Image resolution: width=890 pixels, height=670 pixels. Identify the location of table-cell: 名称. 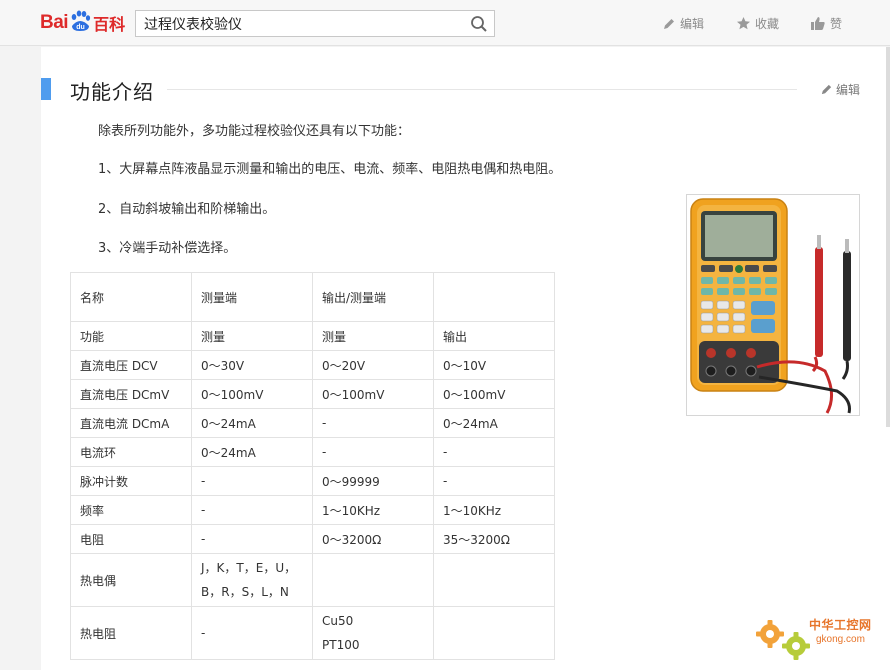
(131, 297).